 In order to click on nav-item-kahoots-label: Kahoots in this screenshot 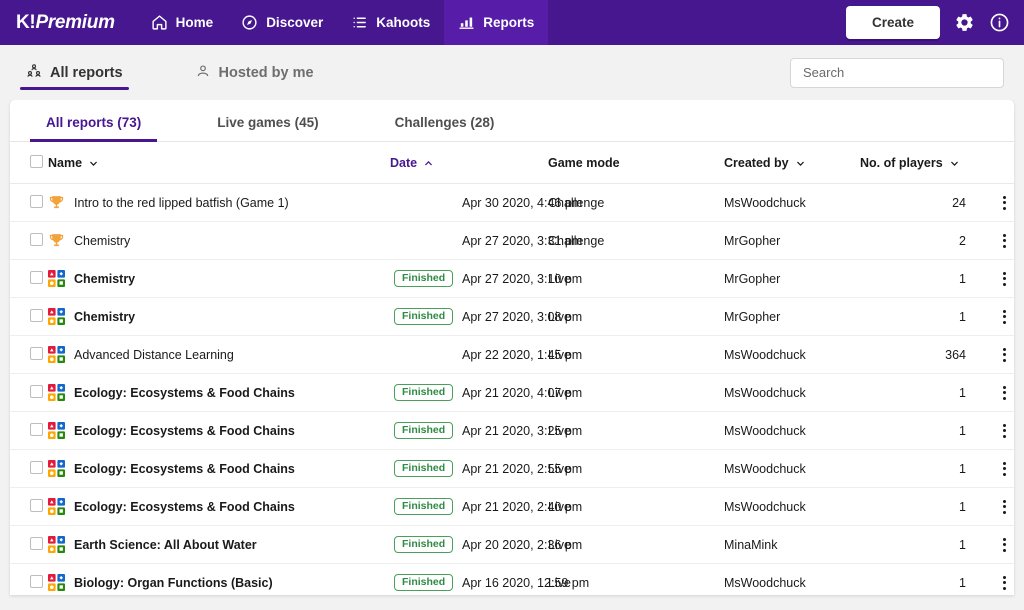, I will do `click(403, 22)`.